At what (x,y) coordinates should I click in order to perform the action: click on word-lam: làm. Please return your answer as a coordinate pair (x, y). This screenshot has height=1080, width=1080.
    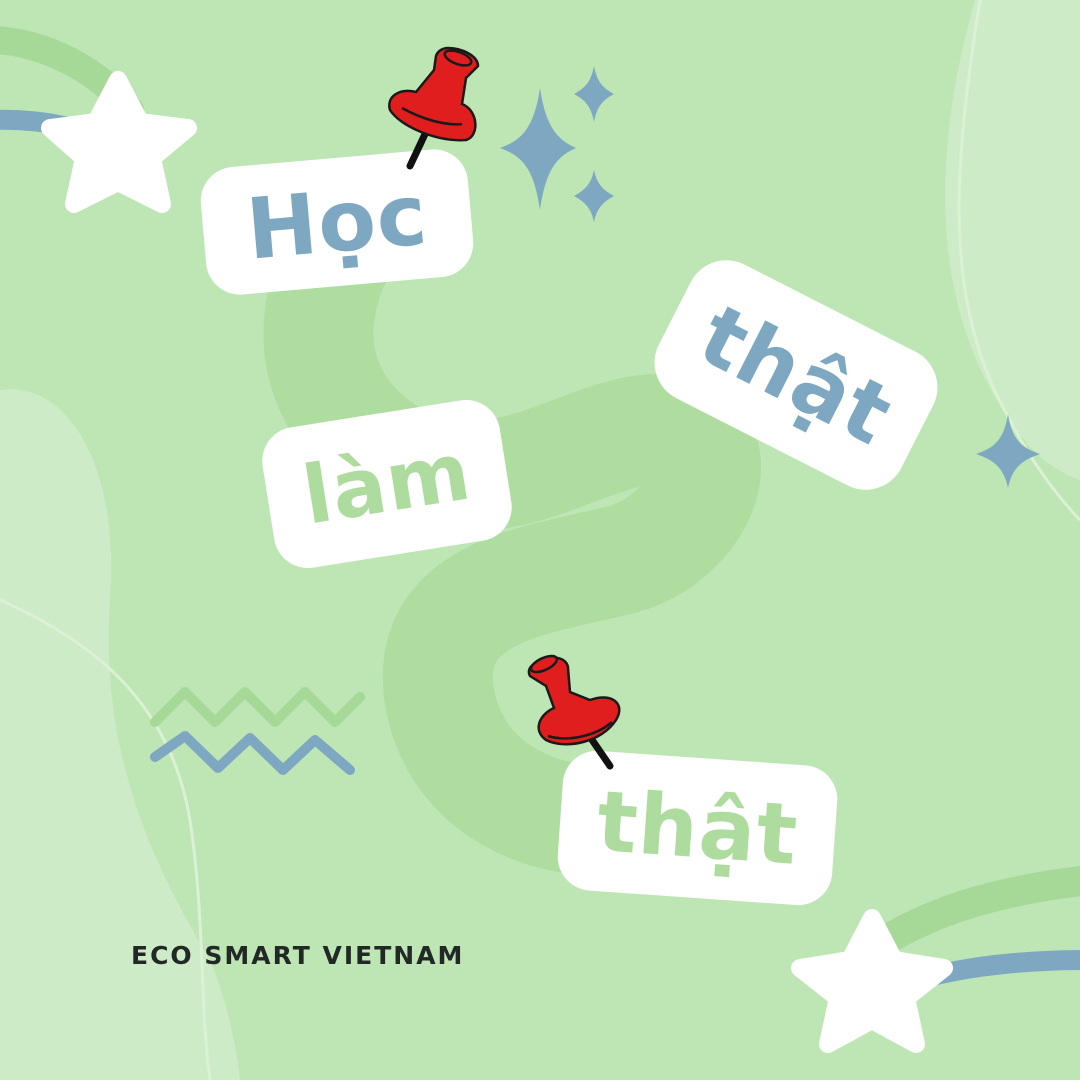
    Looking at the image, I should click on (387, 483).